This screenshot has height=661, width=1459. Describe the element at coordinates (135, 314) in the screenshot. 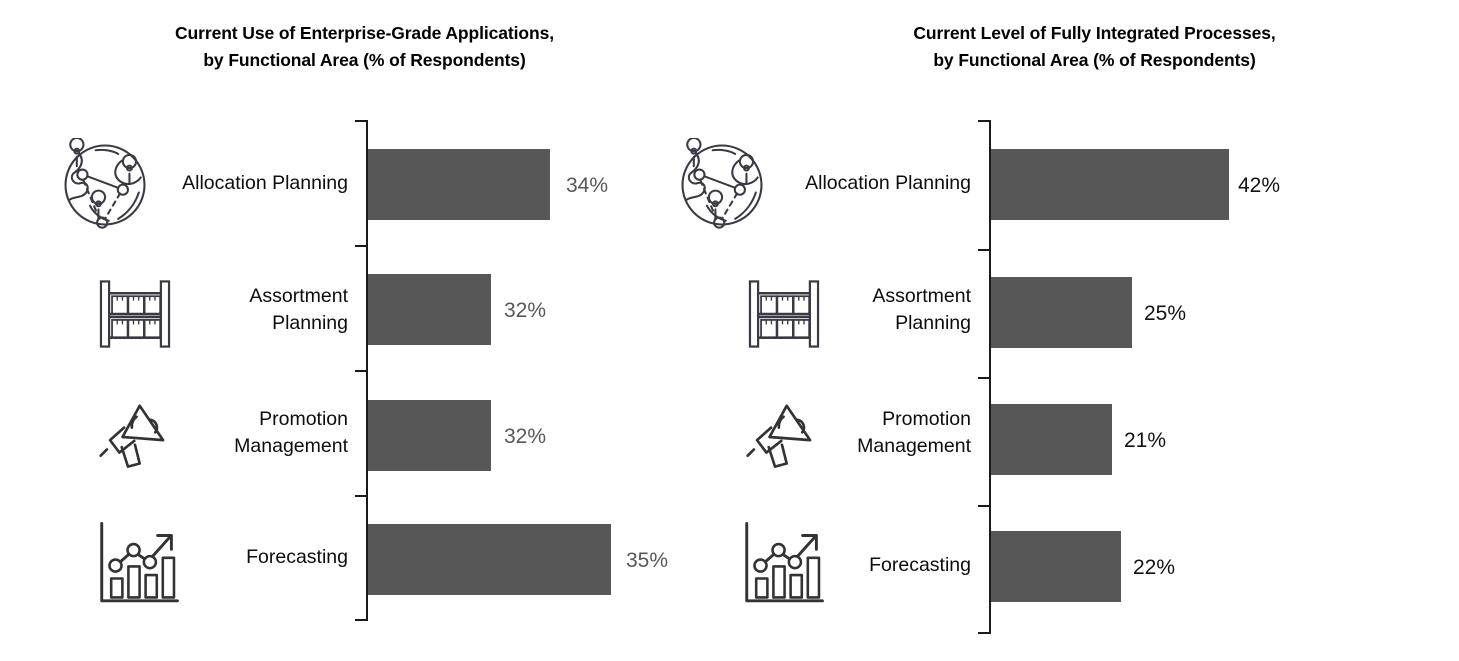

I see `shelving-rack-icon` at that location.